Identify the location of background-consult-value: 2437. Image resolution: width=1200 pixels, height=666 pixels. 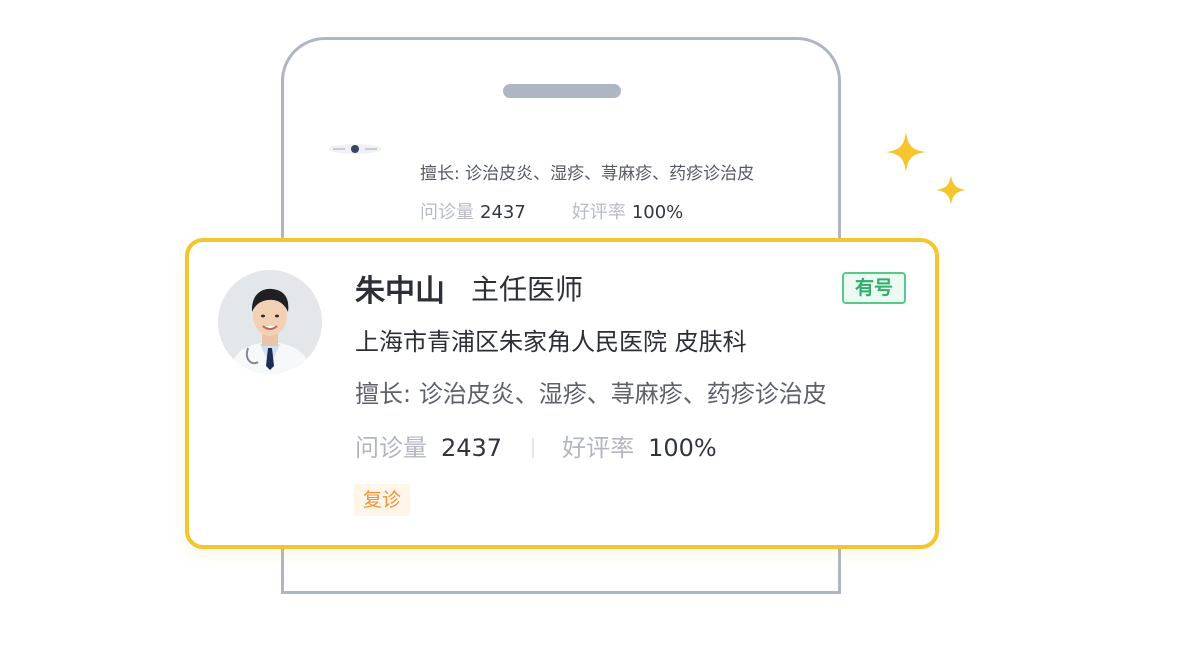
(503, 212).